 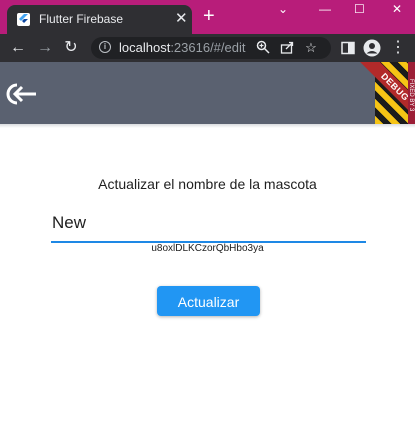 What do you see at coordinates (325, 9) in the screenshot?
I see `minimize-icon: —` at bounding box center [325, 9].